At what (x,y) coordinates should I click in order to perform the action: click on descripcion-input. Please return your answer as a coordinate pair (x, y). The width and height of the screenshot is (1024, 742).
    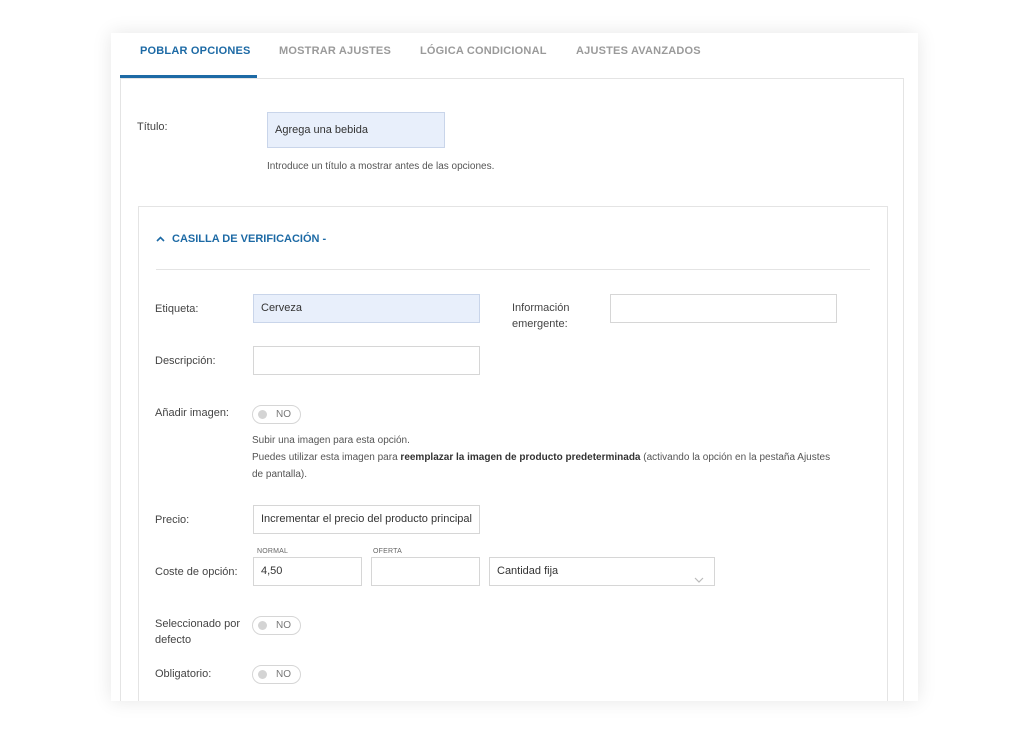
    Looking at the image, I should click on (366, 360).